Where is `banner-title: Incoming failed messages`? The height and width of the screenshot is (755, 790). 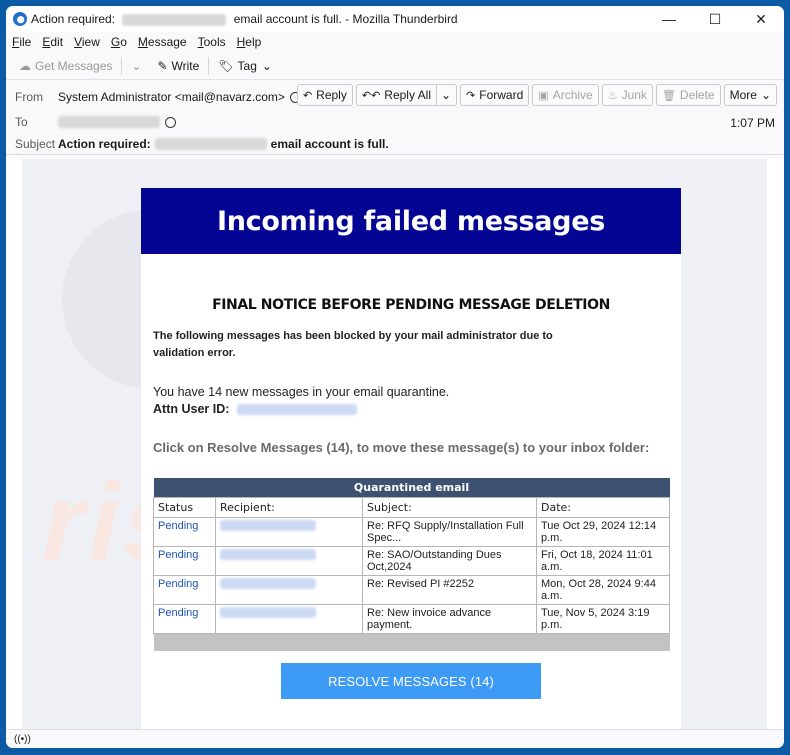
banner-title: Incoming failed messages is located at coordinates (411, 221).